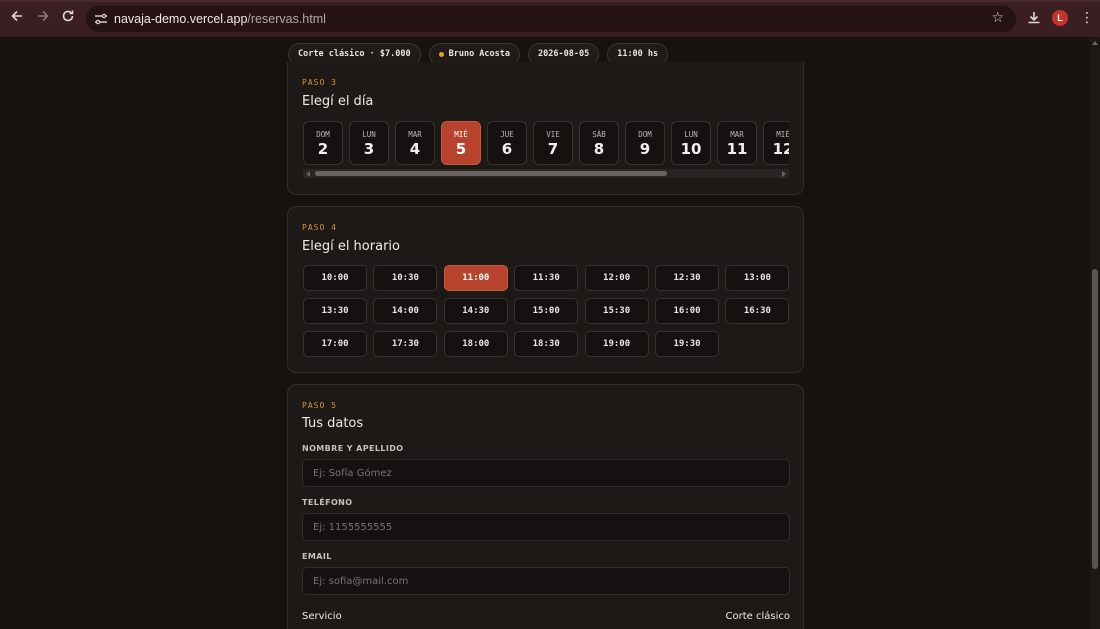 The width and height of the screenshot is (1100, 629). Describe the element at coordinates (338, 101) in the screenshot. I see `step-title: Elegí el día` at that location.